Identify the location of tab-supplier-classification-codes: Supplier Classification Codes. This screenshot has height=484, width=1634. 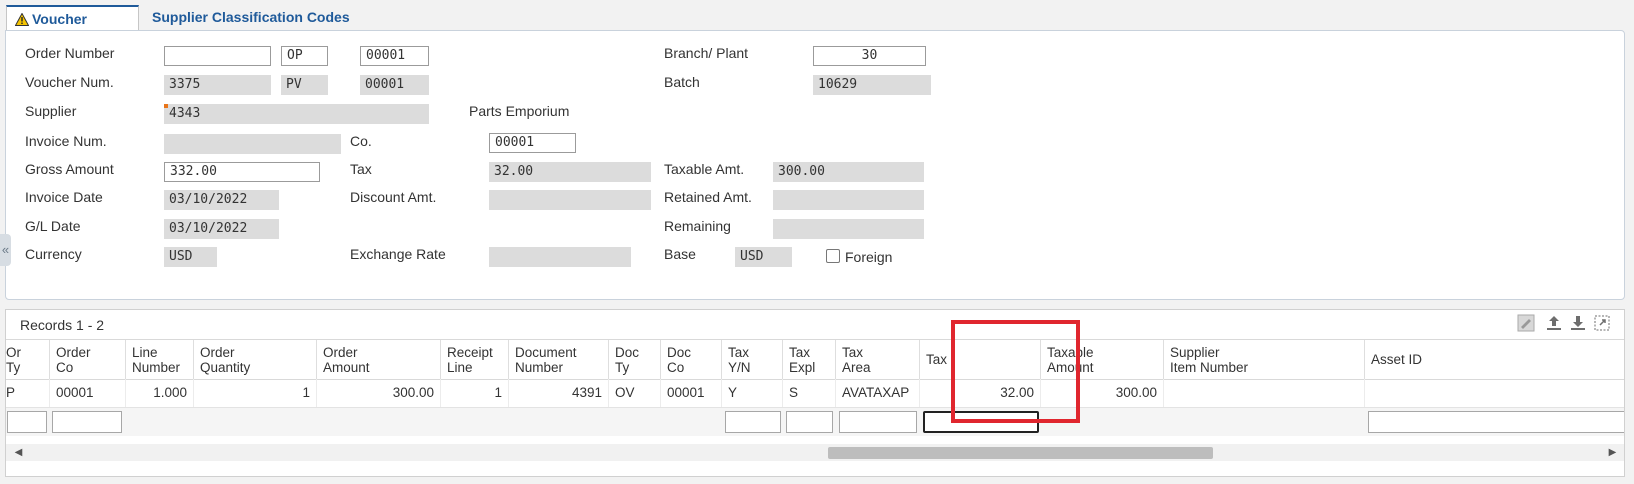
(251, 17).